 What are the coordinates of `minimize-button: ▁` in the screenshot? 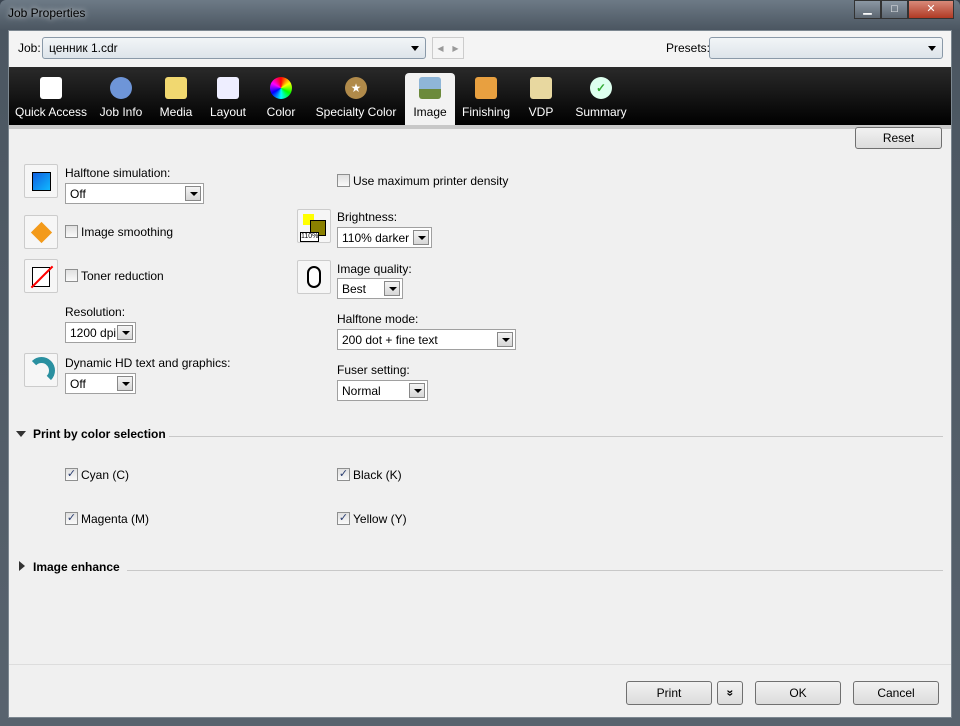 It's located at (867, 9).